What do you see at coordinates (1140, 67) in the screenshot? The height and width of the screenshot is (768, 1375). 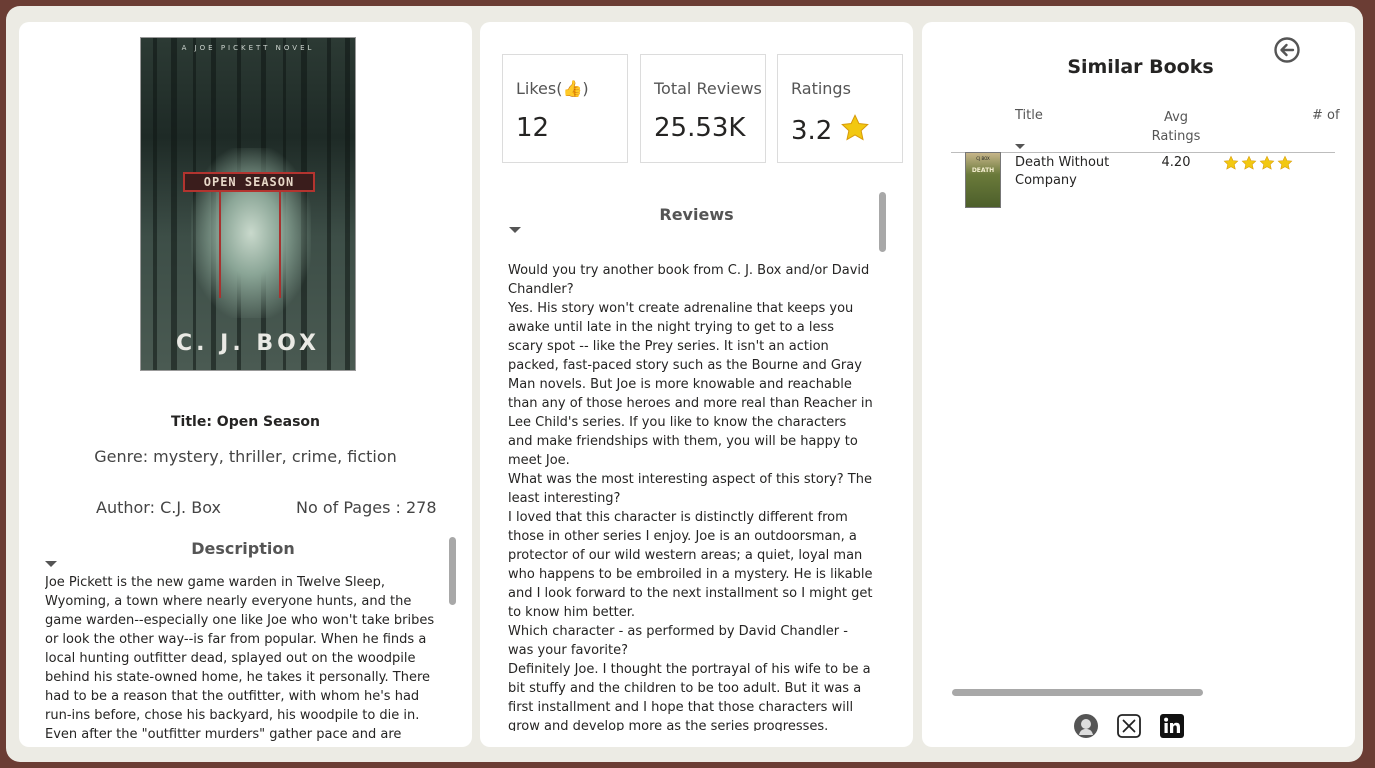 I see `similar-books-heading: Similar Books` at bounding box center [1140, 67].